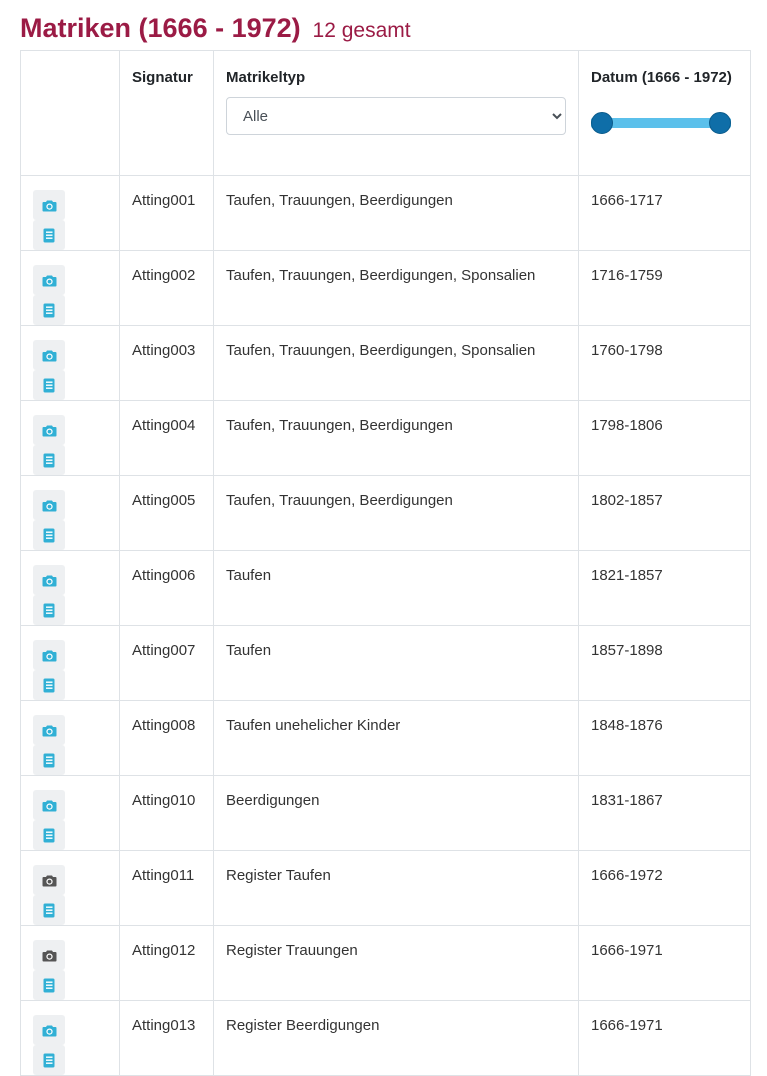 This screenshot has width=767, height=1076. I want to click on cell-matrikeltyp: Register Trauungen, so click(396, 963).